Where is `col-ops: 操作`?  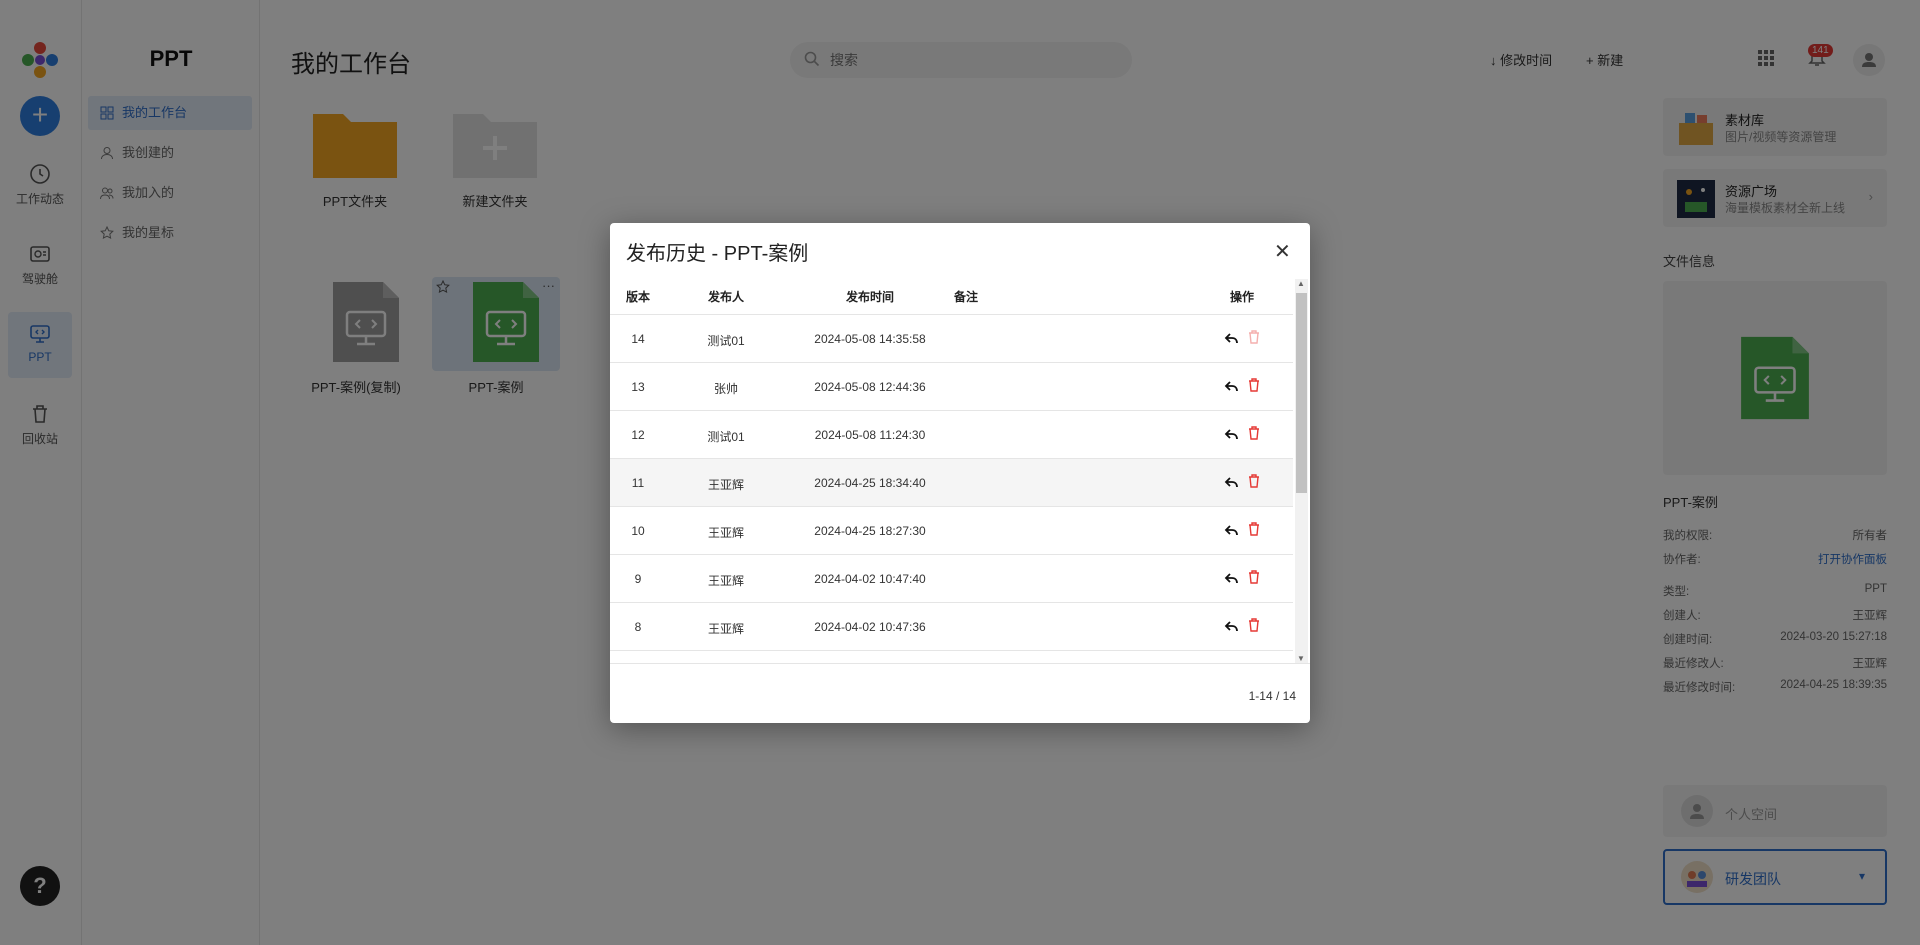
col-ops: 操作 is located at coordinates (1242, 297).